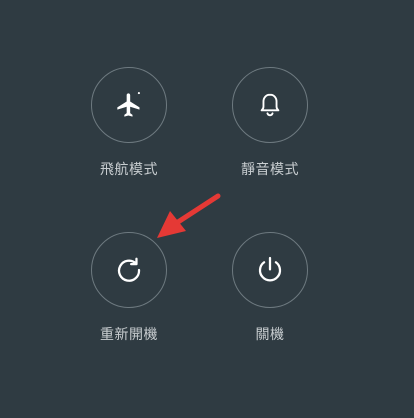 Image resolution: width=414 pixels, height=418 pixels. Describe the element at coordinates (270, 170) in the screenshot. I see `silent-mode-label: 靜音模式` at that location.